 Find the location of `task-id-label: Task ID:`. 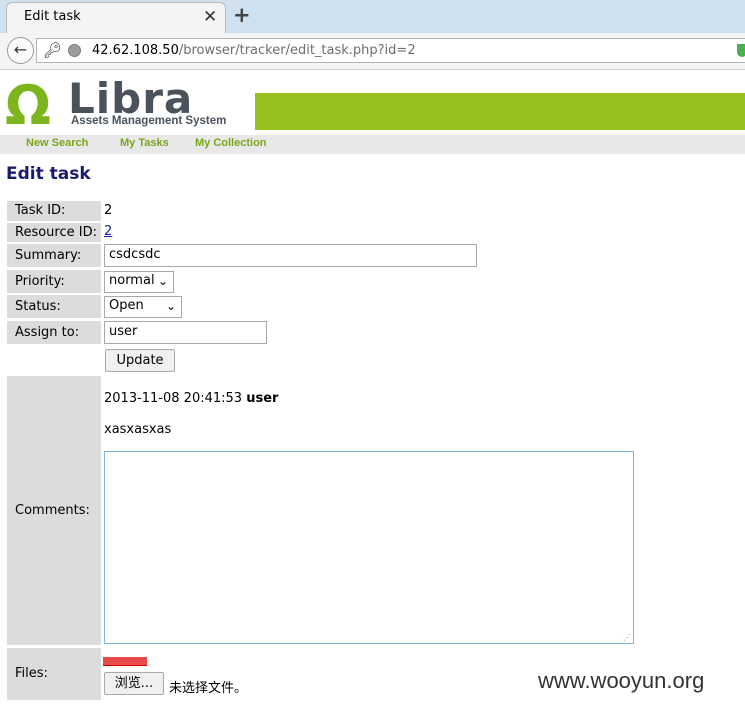

task-id-label: Task ID: is located at coordinates (54, 211).